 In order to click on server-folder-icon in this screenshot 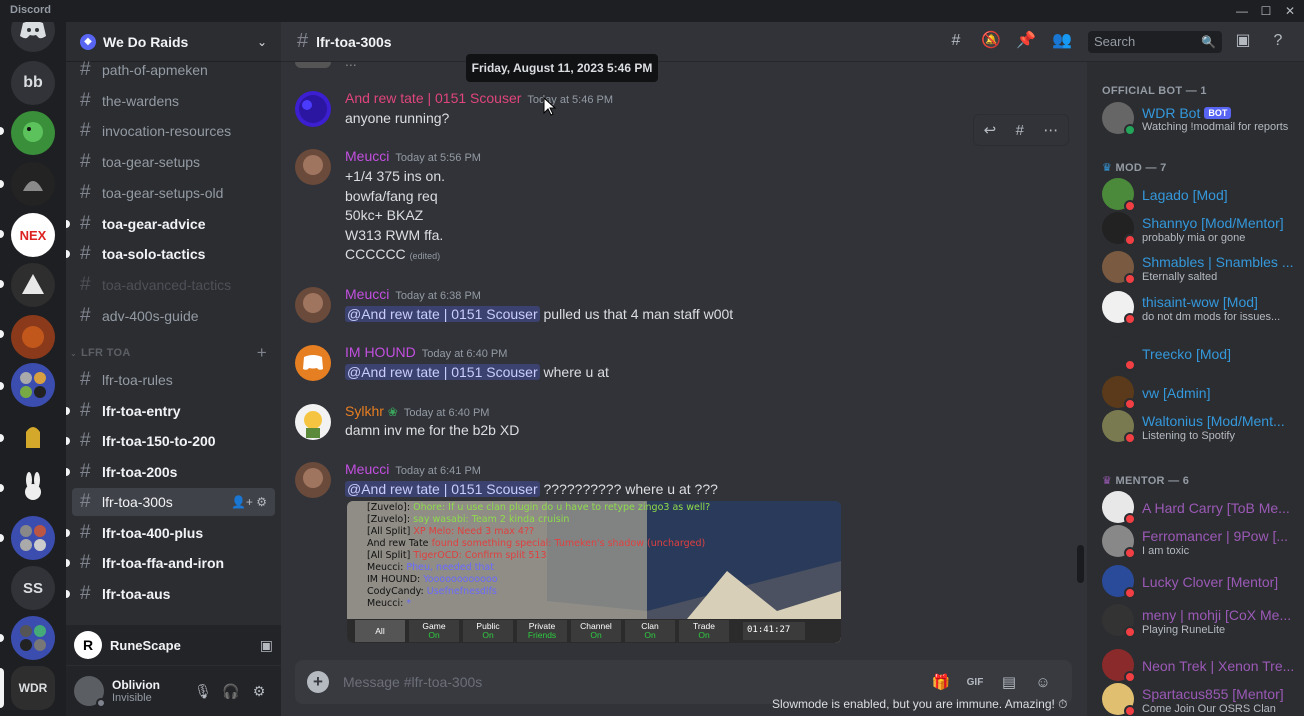, I will do `click(33, 385)`.